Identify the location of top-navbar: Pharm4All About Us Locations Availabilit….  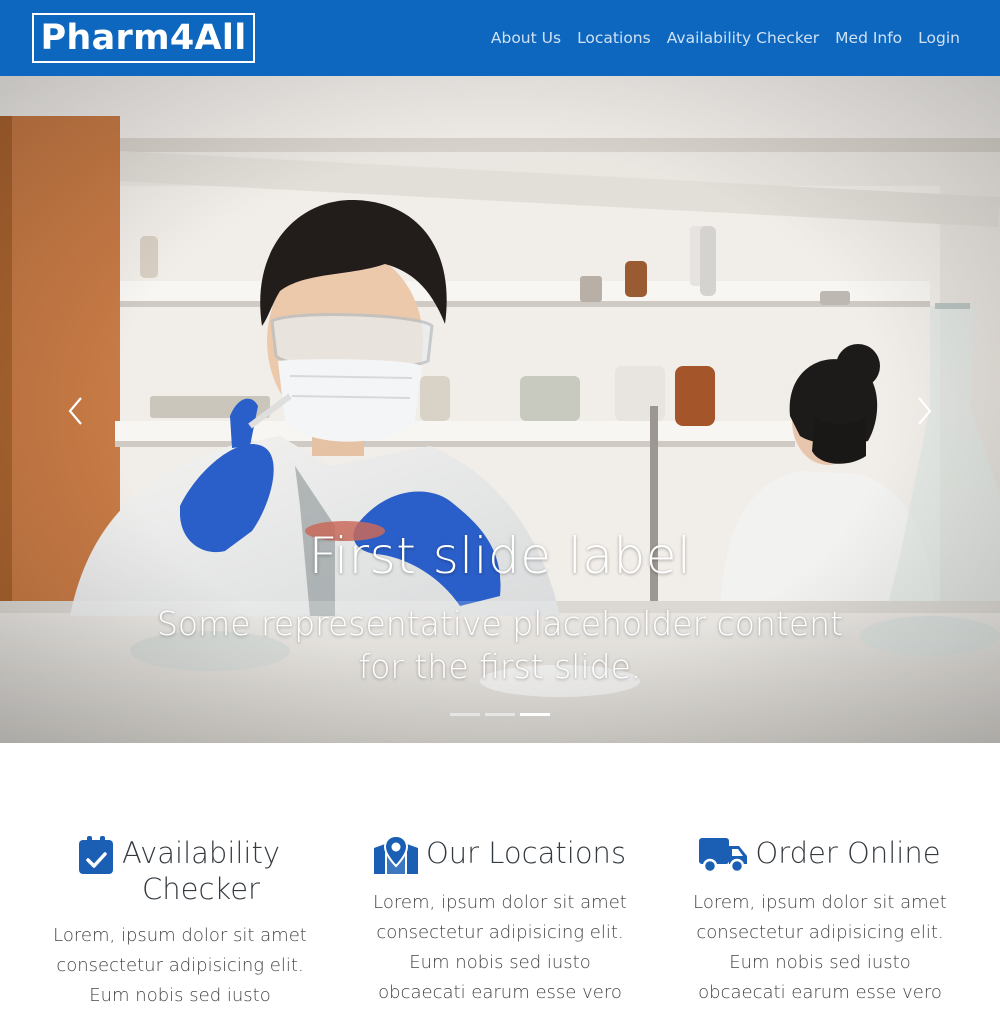
(500, 38).